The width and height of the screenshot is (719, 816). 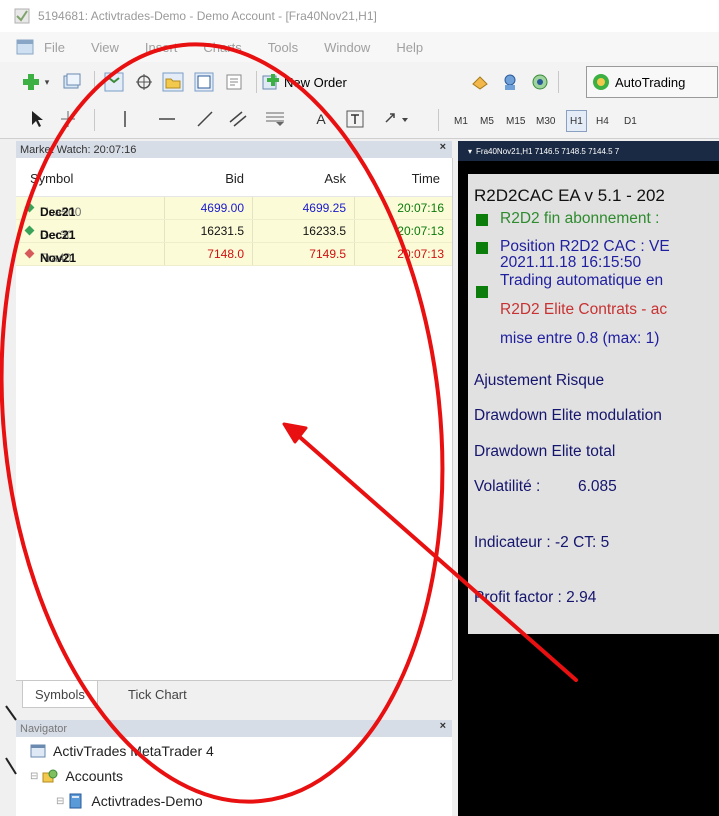 I want to click on experts-icon, so click(x=510, y=82).